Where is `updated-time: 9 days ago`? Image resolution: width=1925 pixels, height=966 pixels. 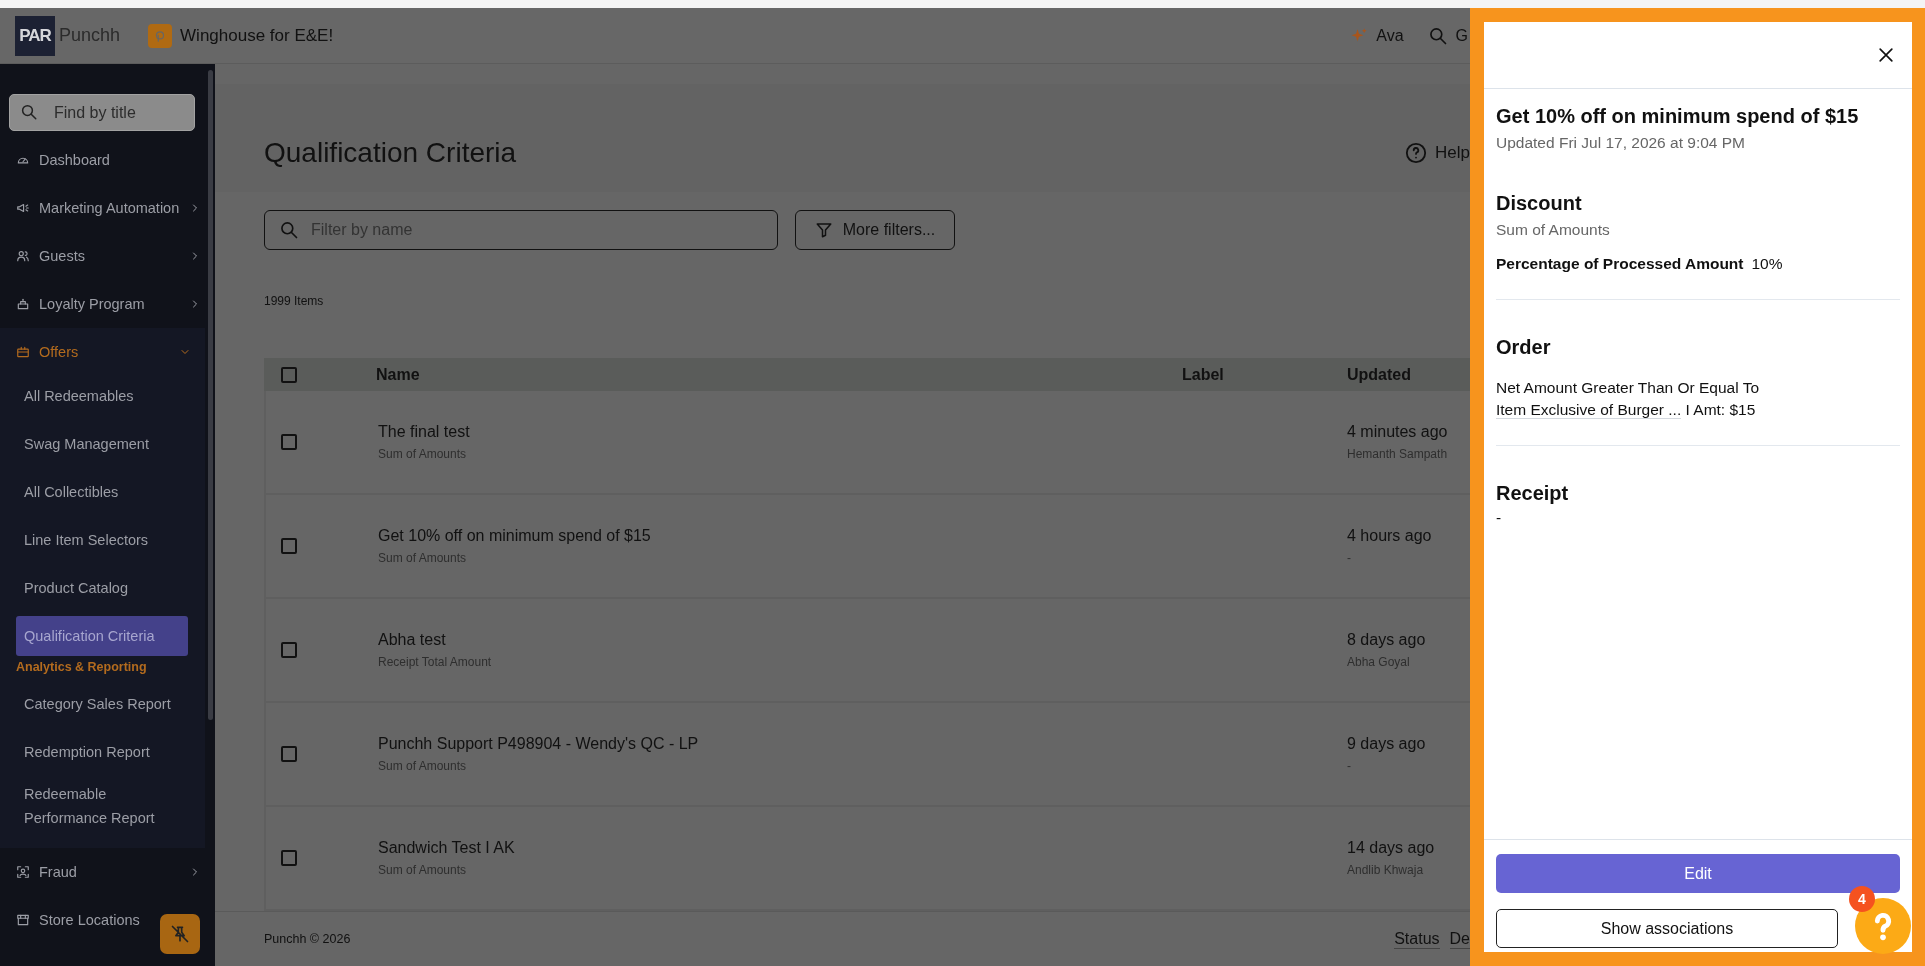 updated-time: 9 days ago is located at coordinates (1387, 744).